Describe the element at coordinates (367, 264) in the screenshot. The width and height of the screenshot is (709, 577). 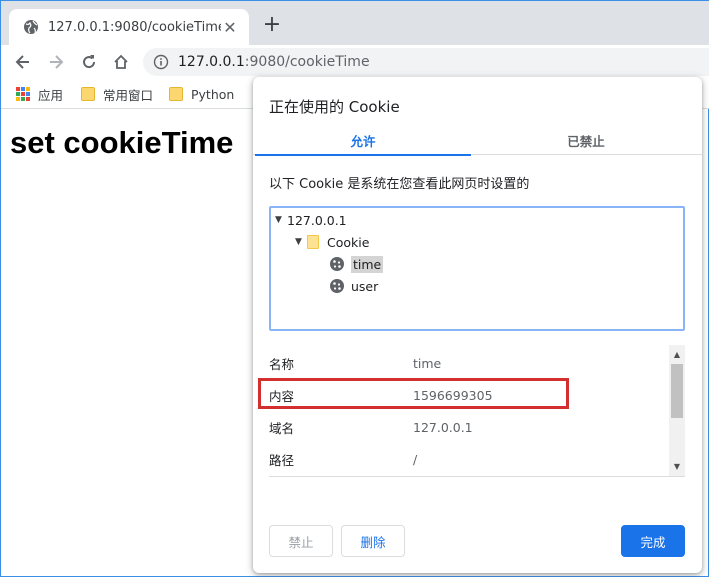
I see `tree-cookie-label: time` at that location.